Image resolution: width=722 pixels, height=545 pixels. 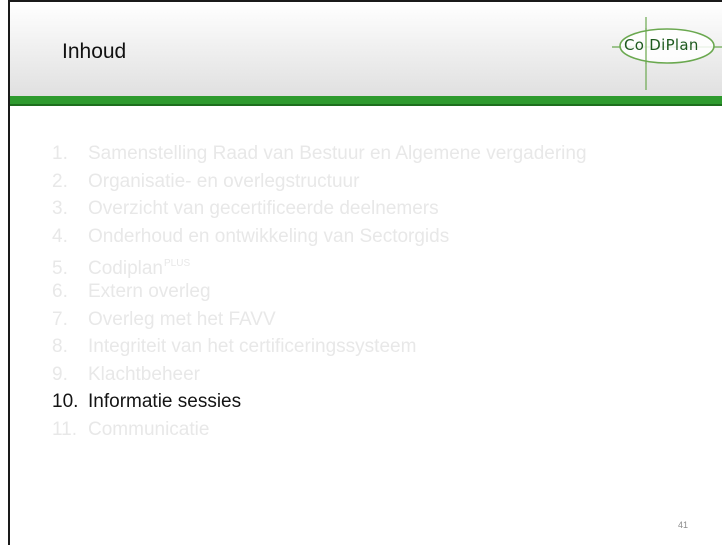 I want to click on logo-graphic, so click(x=667, y=53).